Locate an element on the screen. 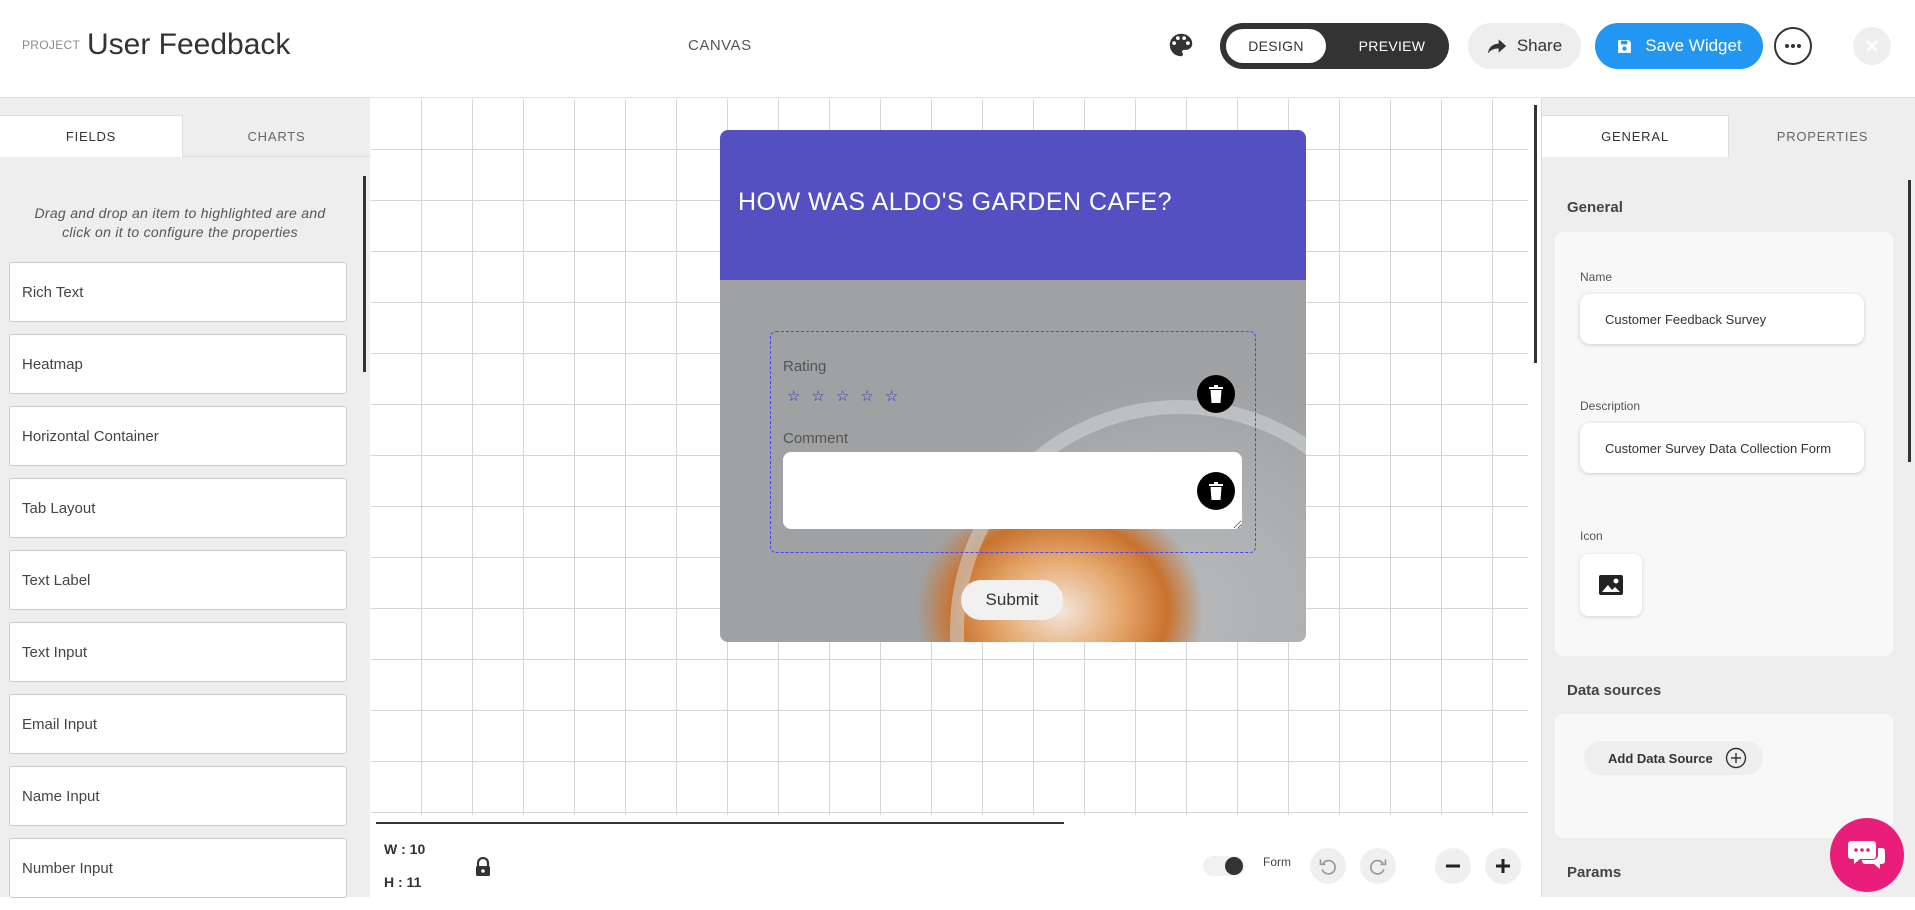 This screenshot has height=910, width=1915. delete-rating-button is located at coordinates (1216, 394).